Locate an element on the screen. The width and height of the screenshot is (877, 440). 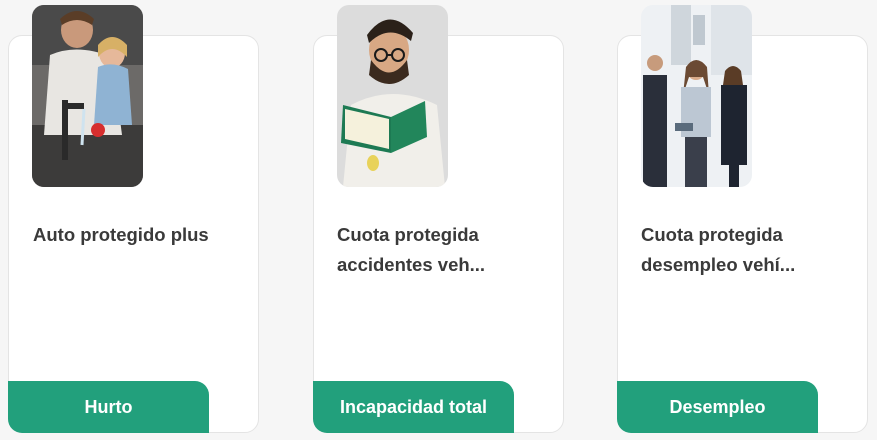
product-image-man-reading is located at coordinates (392, 96).